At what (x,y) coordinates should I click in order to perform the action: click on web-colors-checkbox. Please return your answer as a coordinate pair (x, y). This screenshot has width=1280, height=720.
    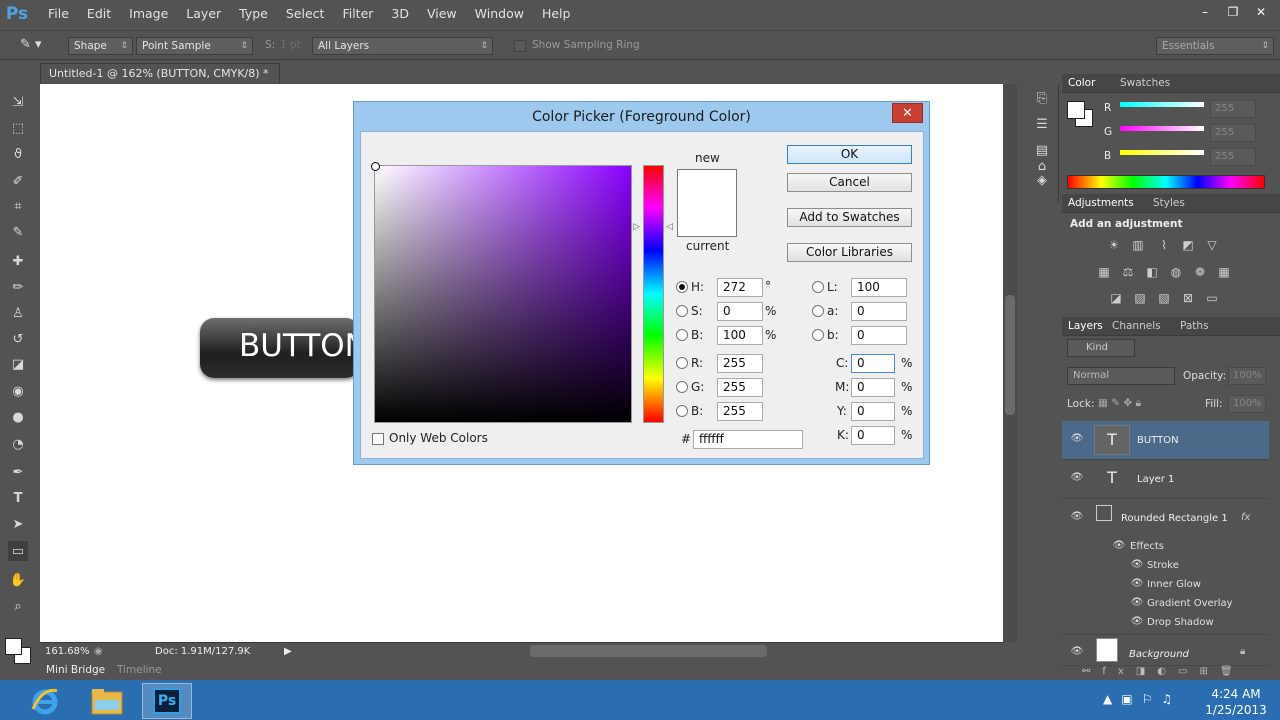
    Looking at the image, I should click on (378, 439).